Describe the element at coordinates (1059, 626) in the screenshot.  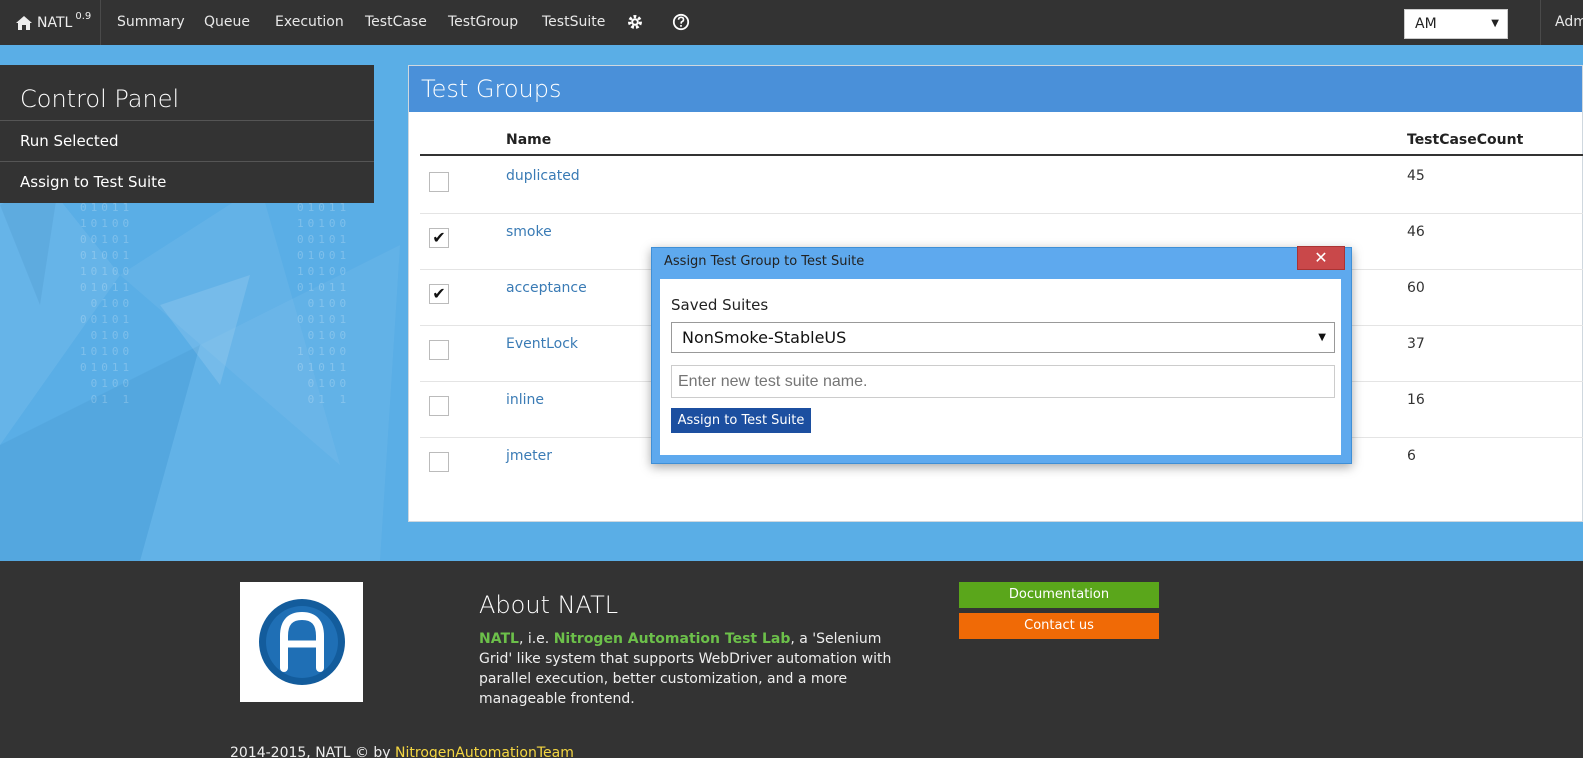
I see `contact-us-button: Contact us` at that location.